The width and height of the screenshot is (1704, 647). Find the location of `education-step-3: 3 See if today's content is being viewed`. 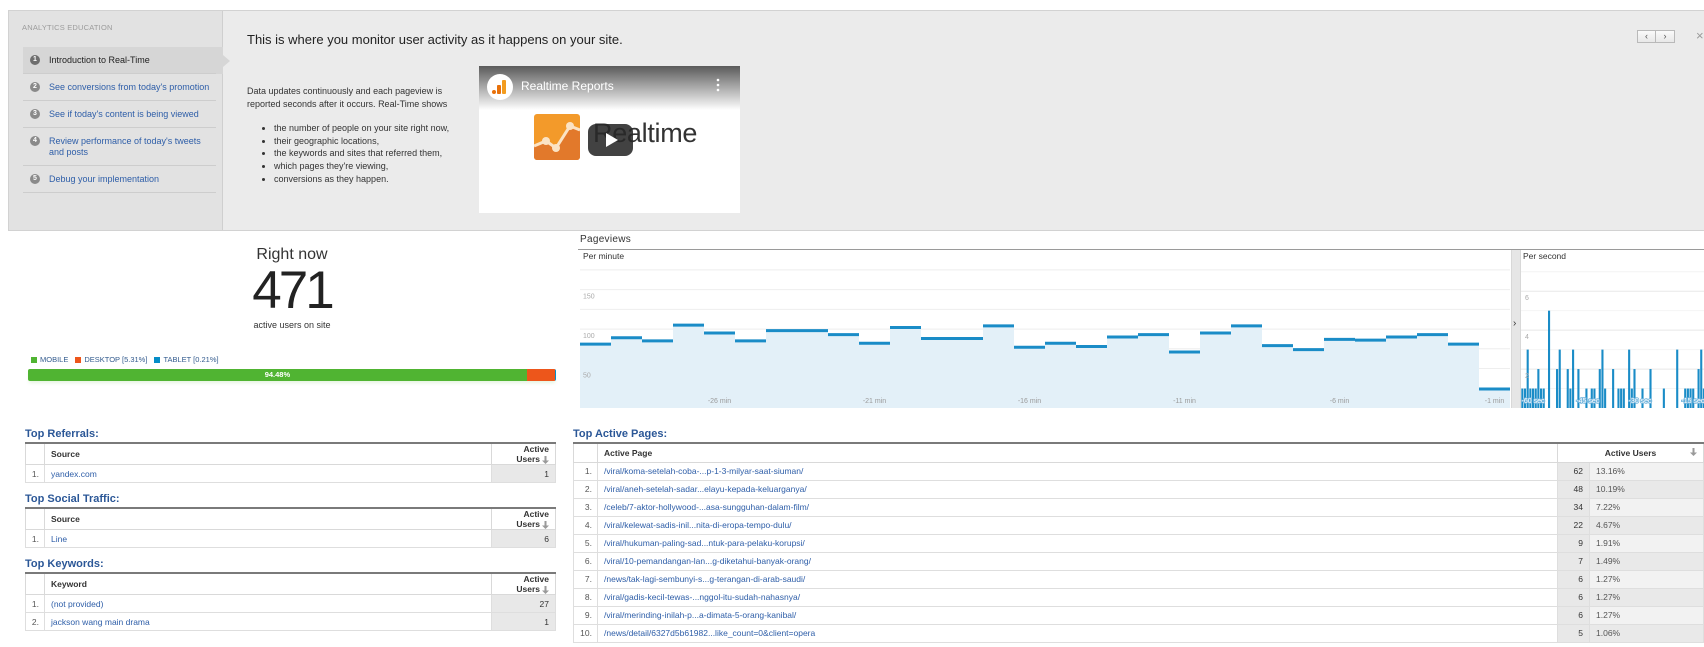

education-step-3: 3 See if today's content is being viewed is located at coordinates (123, 114).